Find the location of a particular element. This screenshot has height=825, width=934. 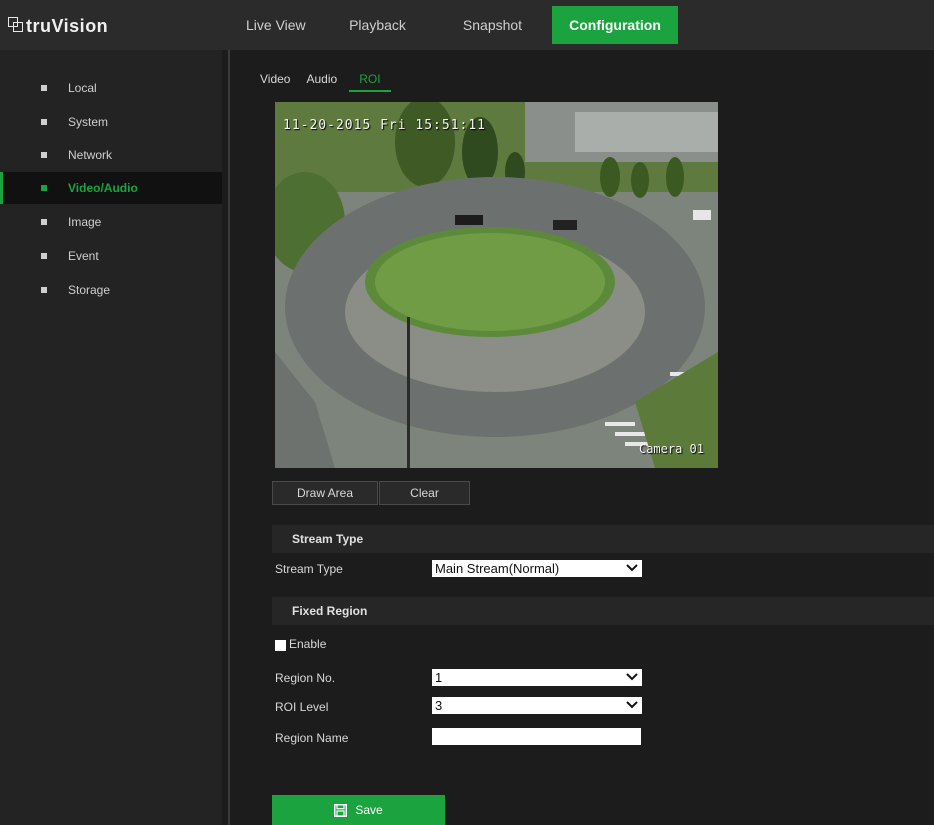

region-name-input is located at coordinates (536, 736).